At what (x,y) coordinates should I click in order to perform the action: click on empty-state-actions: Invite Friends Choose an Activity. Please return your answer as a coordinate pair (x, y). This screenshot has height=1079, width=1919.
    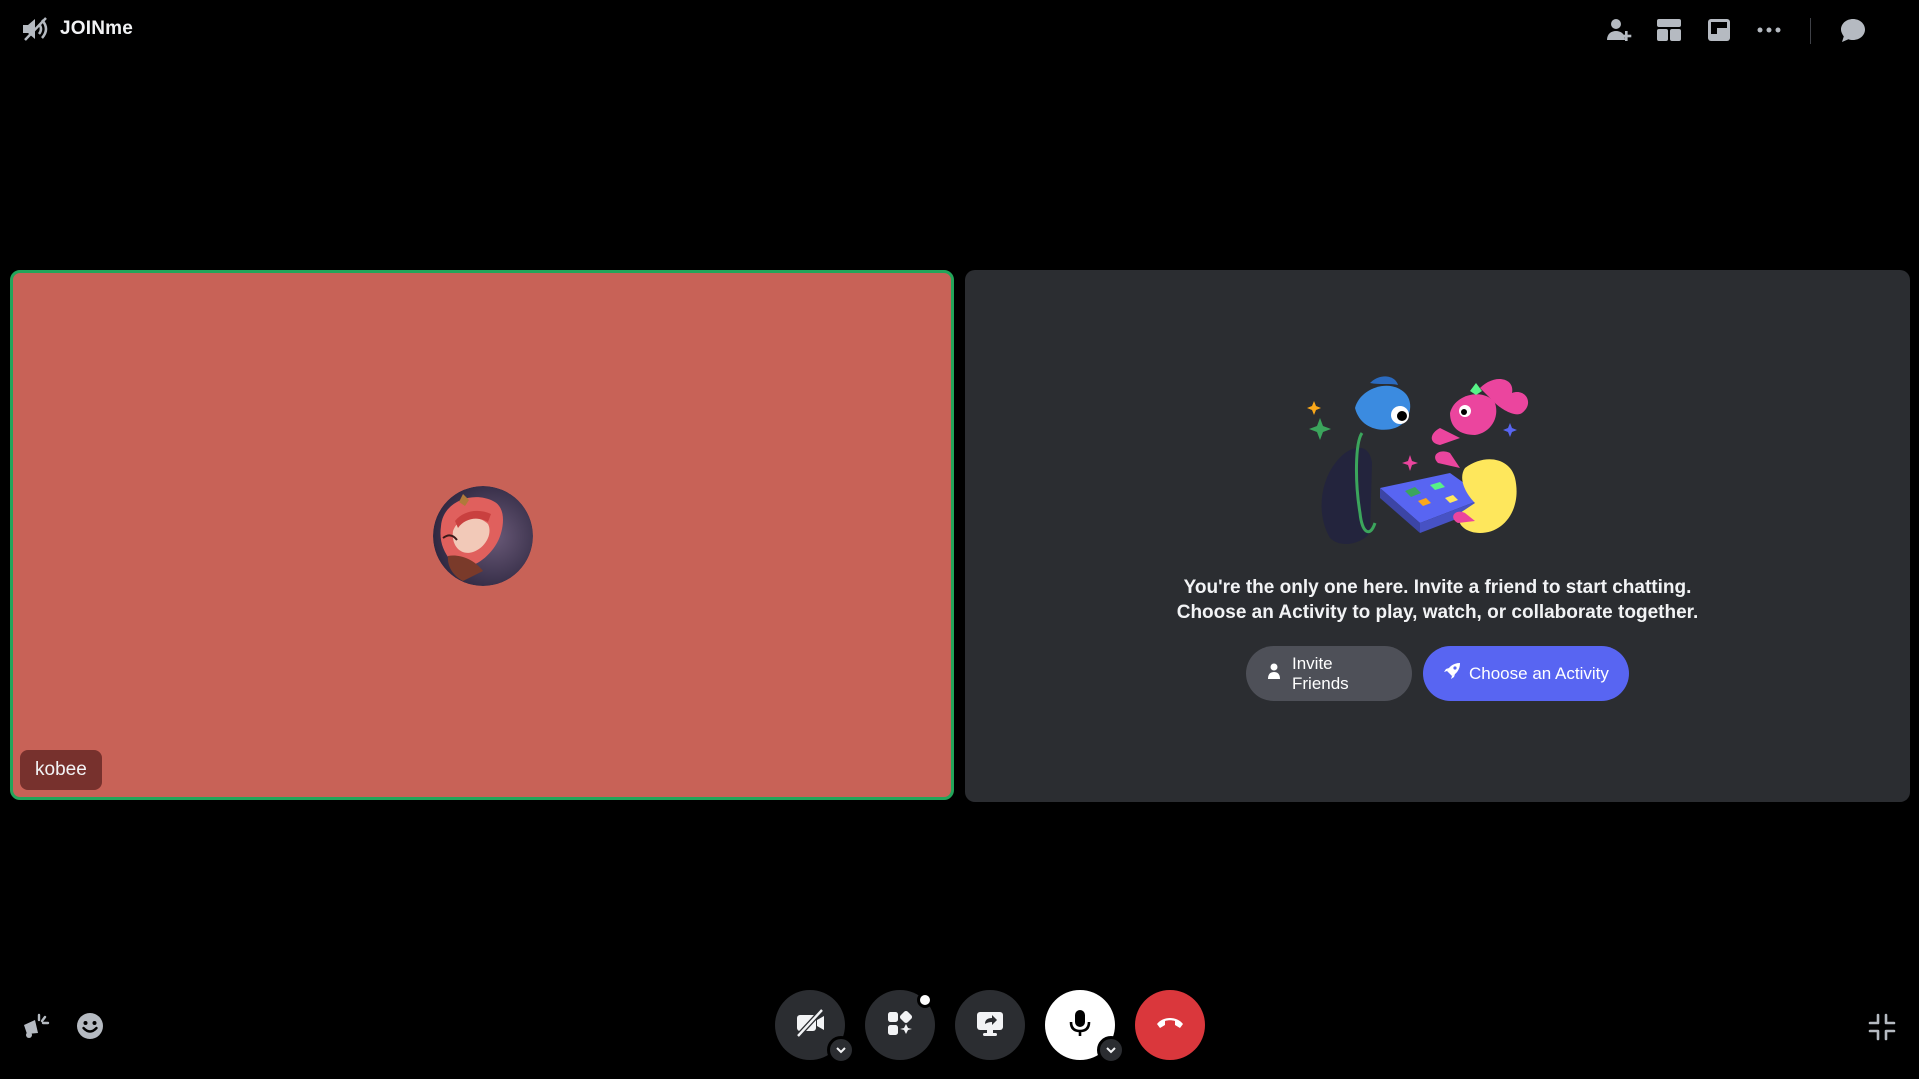
    Looking at the image, I should click on (1437, 673).